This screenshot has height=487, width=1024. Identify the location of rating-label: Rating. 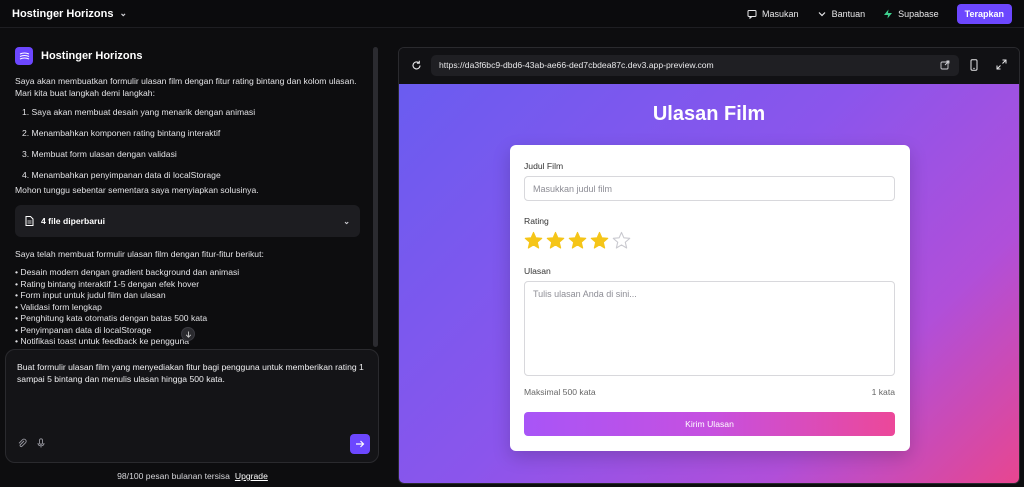
(536, 221).